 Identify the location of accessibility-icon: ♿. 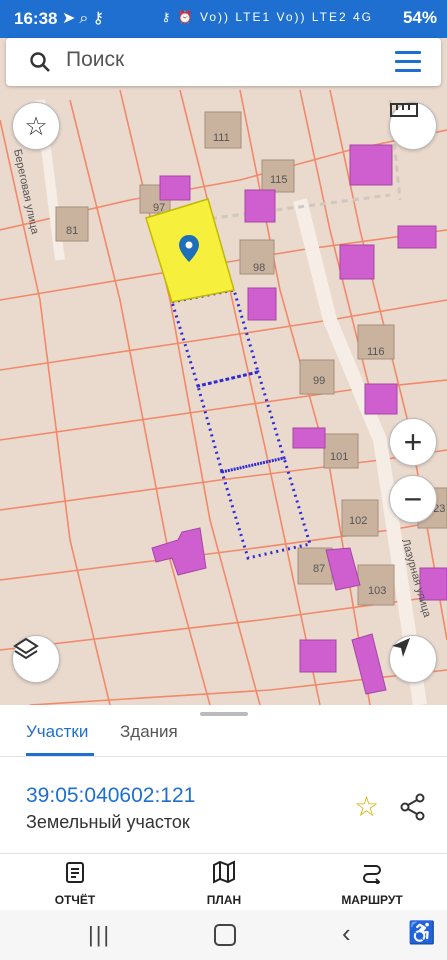
(421, 933).